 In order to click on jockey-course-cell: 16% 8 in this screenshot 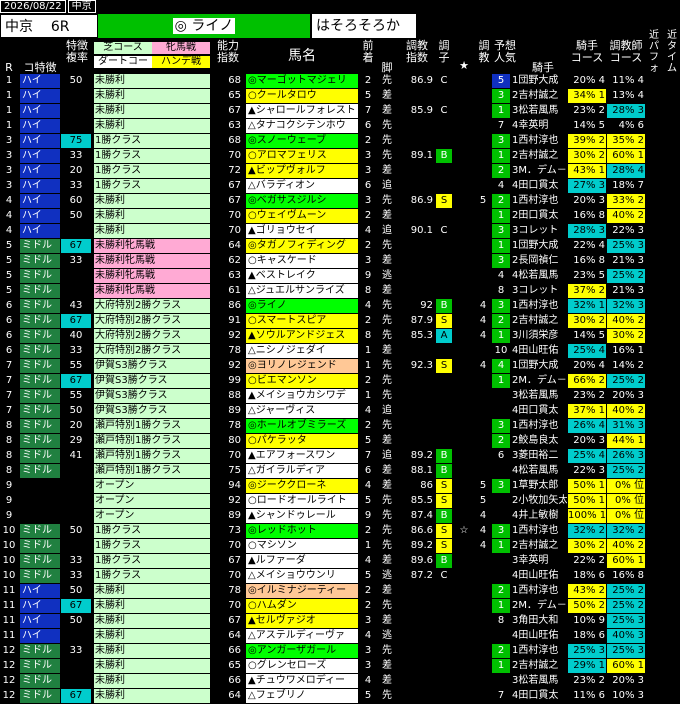, I will do `click(587, 261)`.